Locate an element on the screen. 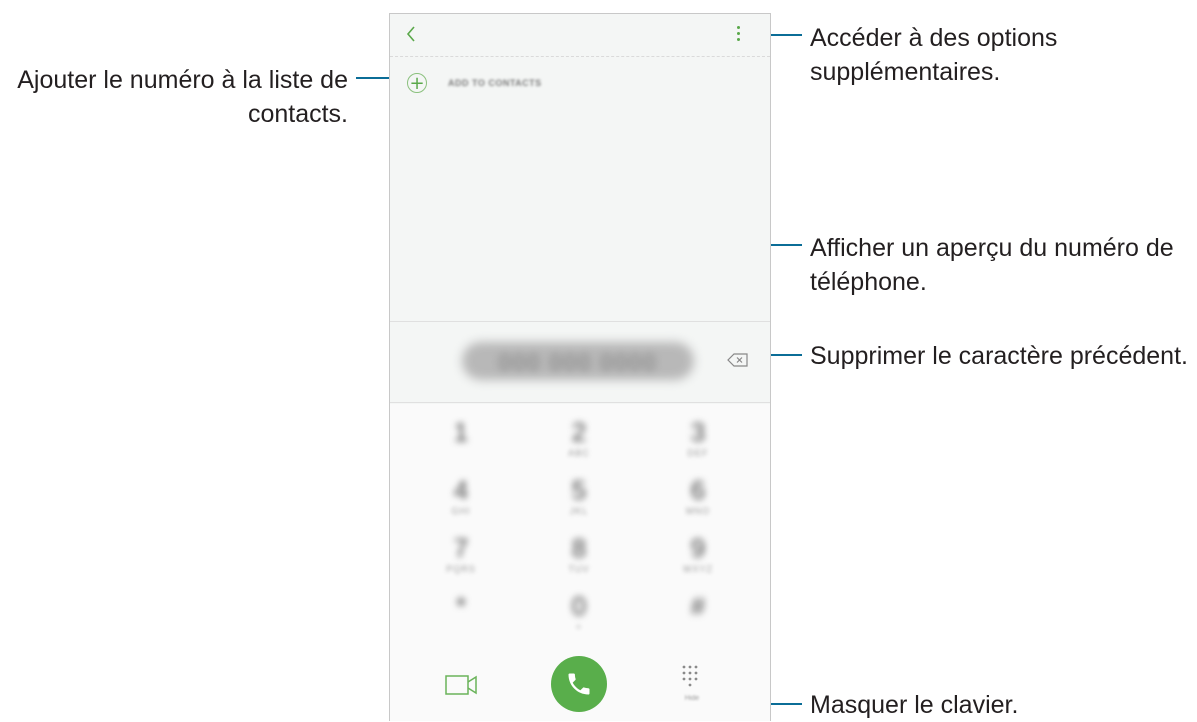 This screenshot has height=722, width=1197. callout-more-options-line1: Accéder à des options is located at coordinates (934, 38).